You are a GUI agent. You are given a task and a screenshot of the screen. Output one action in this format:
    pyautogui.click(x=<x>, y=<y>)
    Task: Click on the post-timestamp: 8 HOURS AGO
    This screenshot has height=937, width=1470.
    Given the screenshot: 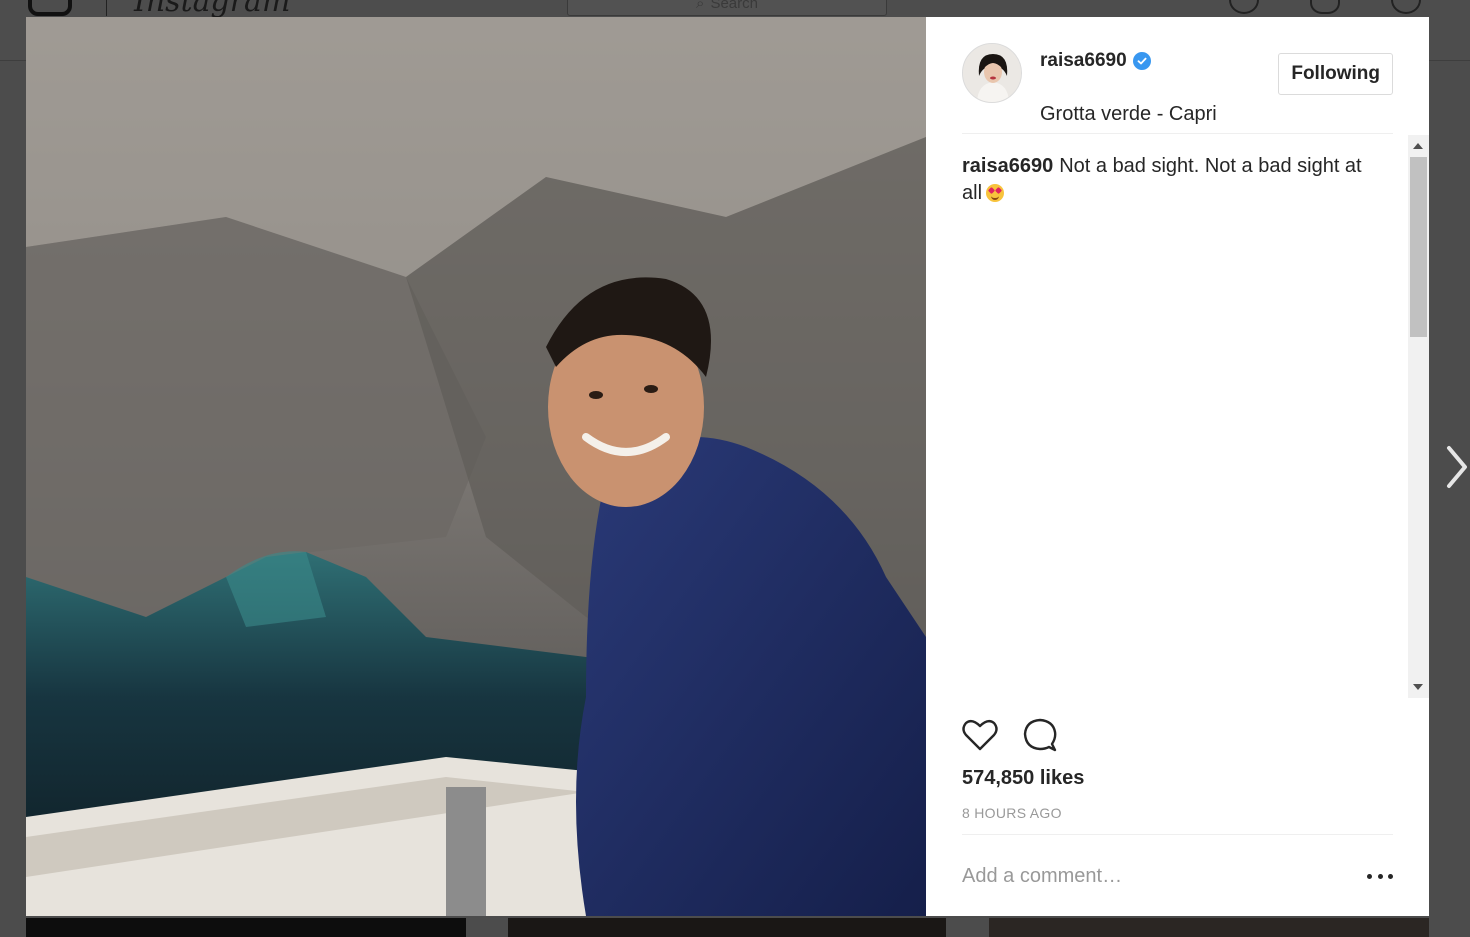 What is the action you would take?
    pyautogui.click(x=1012, y=813)
    